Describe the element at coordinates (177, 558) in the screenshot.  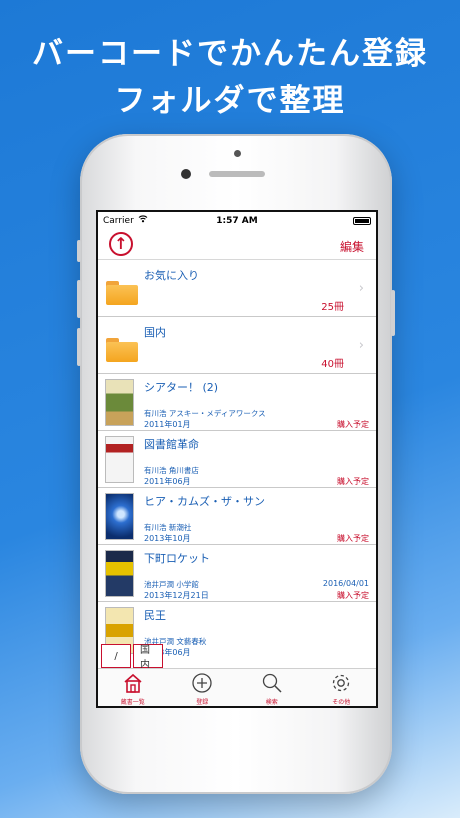
I see `book-title: 下町ロケット` at that location.